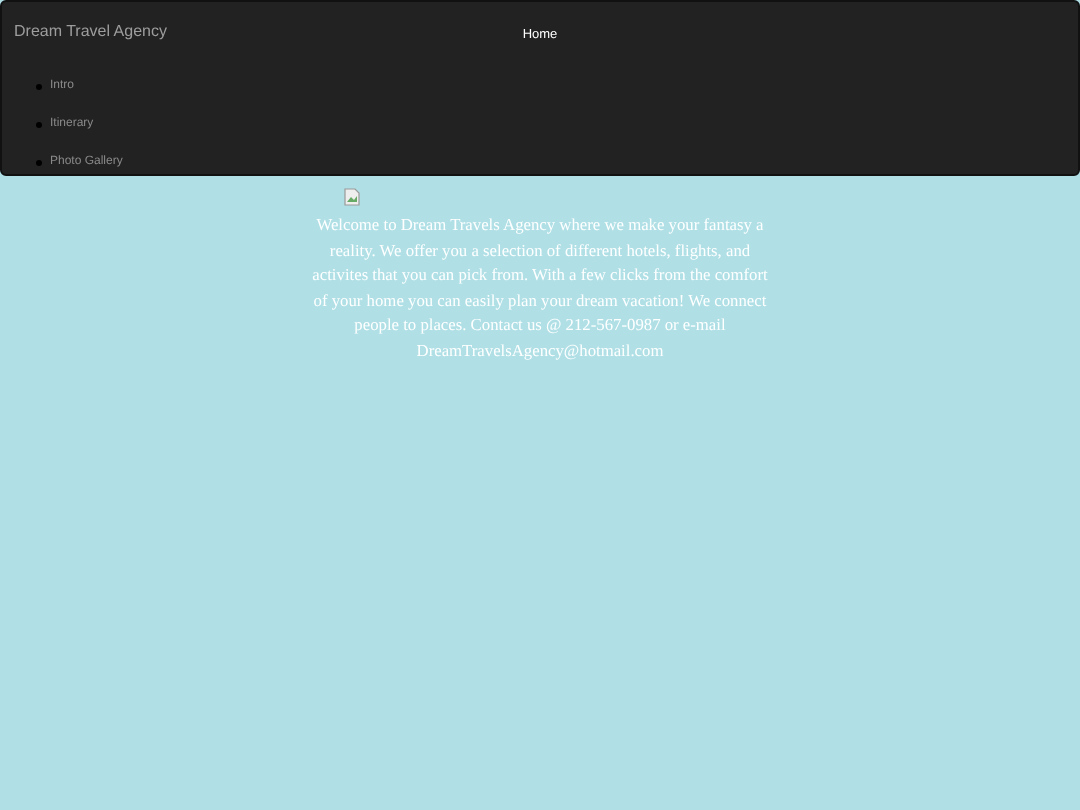 The height and width of the screenshot is (810, 1080). Describe the element at coordinates (540, 289) in the screenshot. I see `welcome-text: Welcome to Dream Travels Agency where we make your fantasy a reality. We offer you a selection of different hotels, flights, and activites that you can pick from. With a few clicks from the comfort of your home you can easily plan your dream vacation! We connect people to places. Contact us @ 212-567-0987 or e-mail DreamTravelsAgency@hotmail.com` at that location.